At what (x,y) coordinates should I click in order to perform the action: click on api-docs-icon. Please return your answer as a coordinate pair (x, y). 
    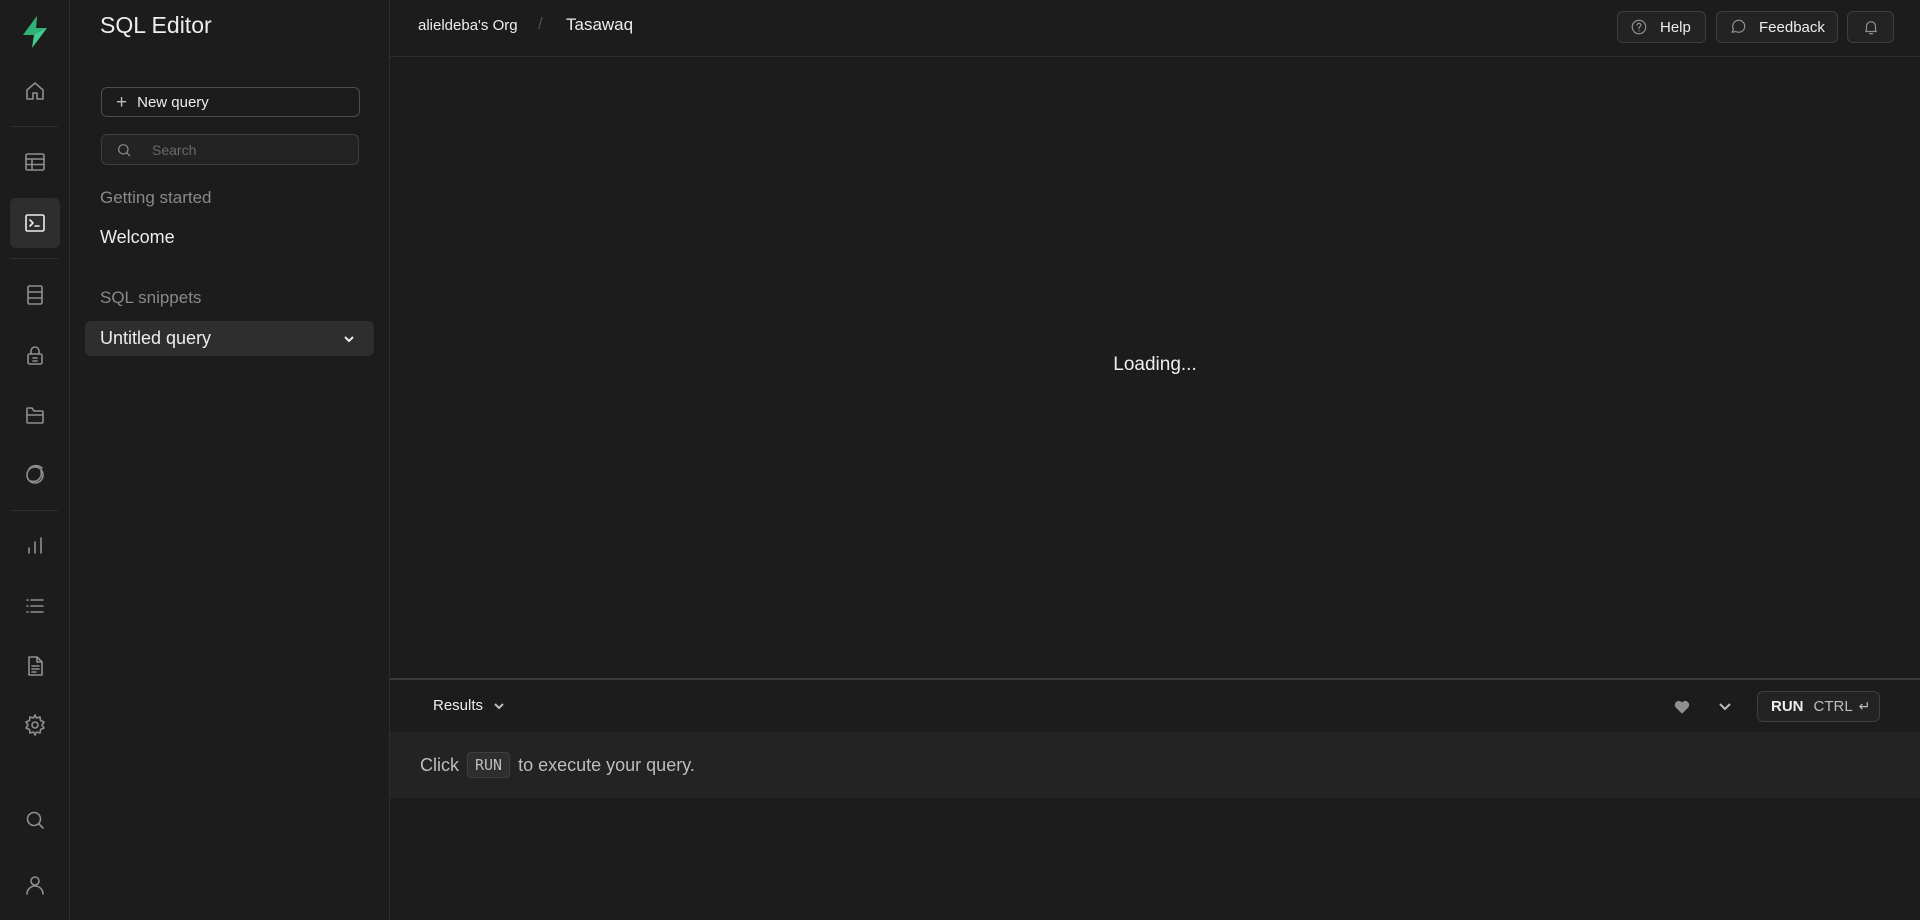
    Looking at the image, I should click on (35, 666).